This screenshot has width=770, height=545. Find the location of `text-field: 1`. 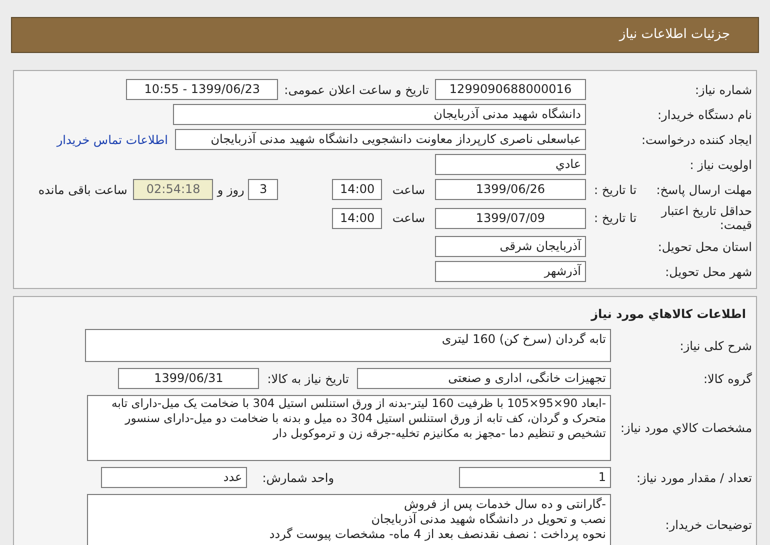

text-field: 1 is located at coordinates (535, 477).